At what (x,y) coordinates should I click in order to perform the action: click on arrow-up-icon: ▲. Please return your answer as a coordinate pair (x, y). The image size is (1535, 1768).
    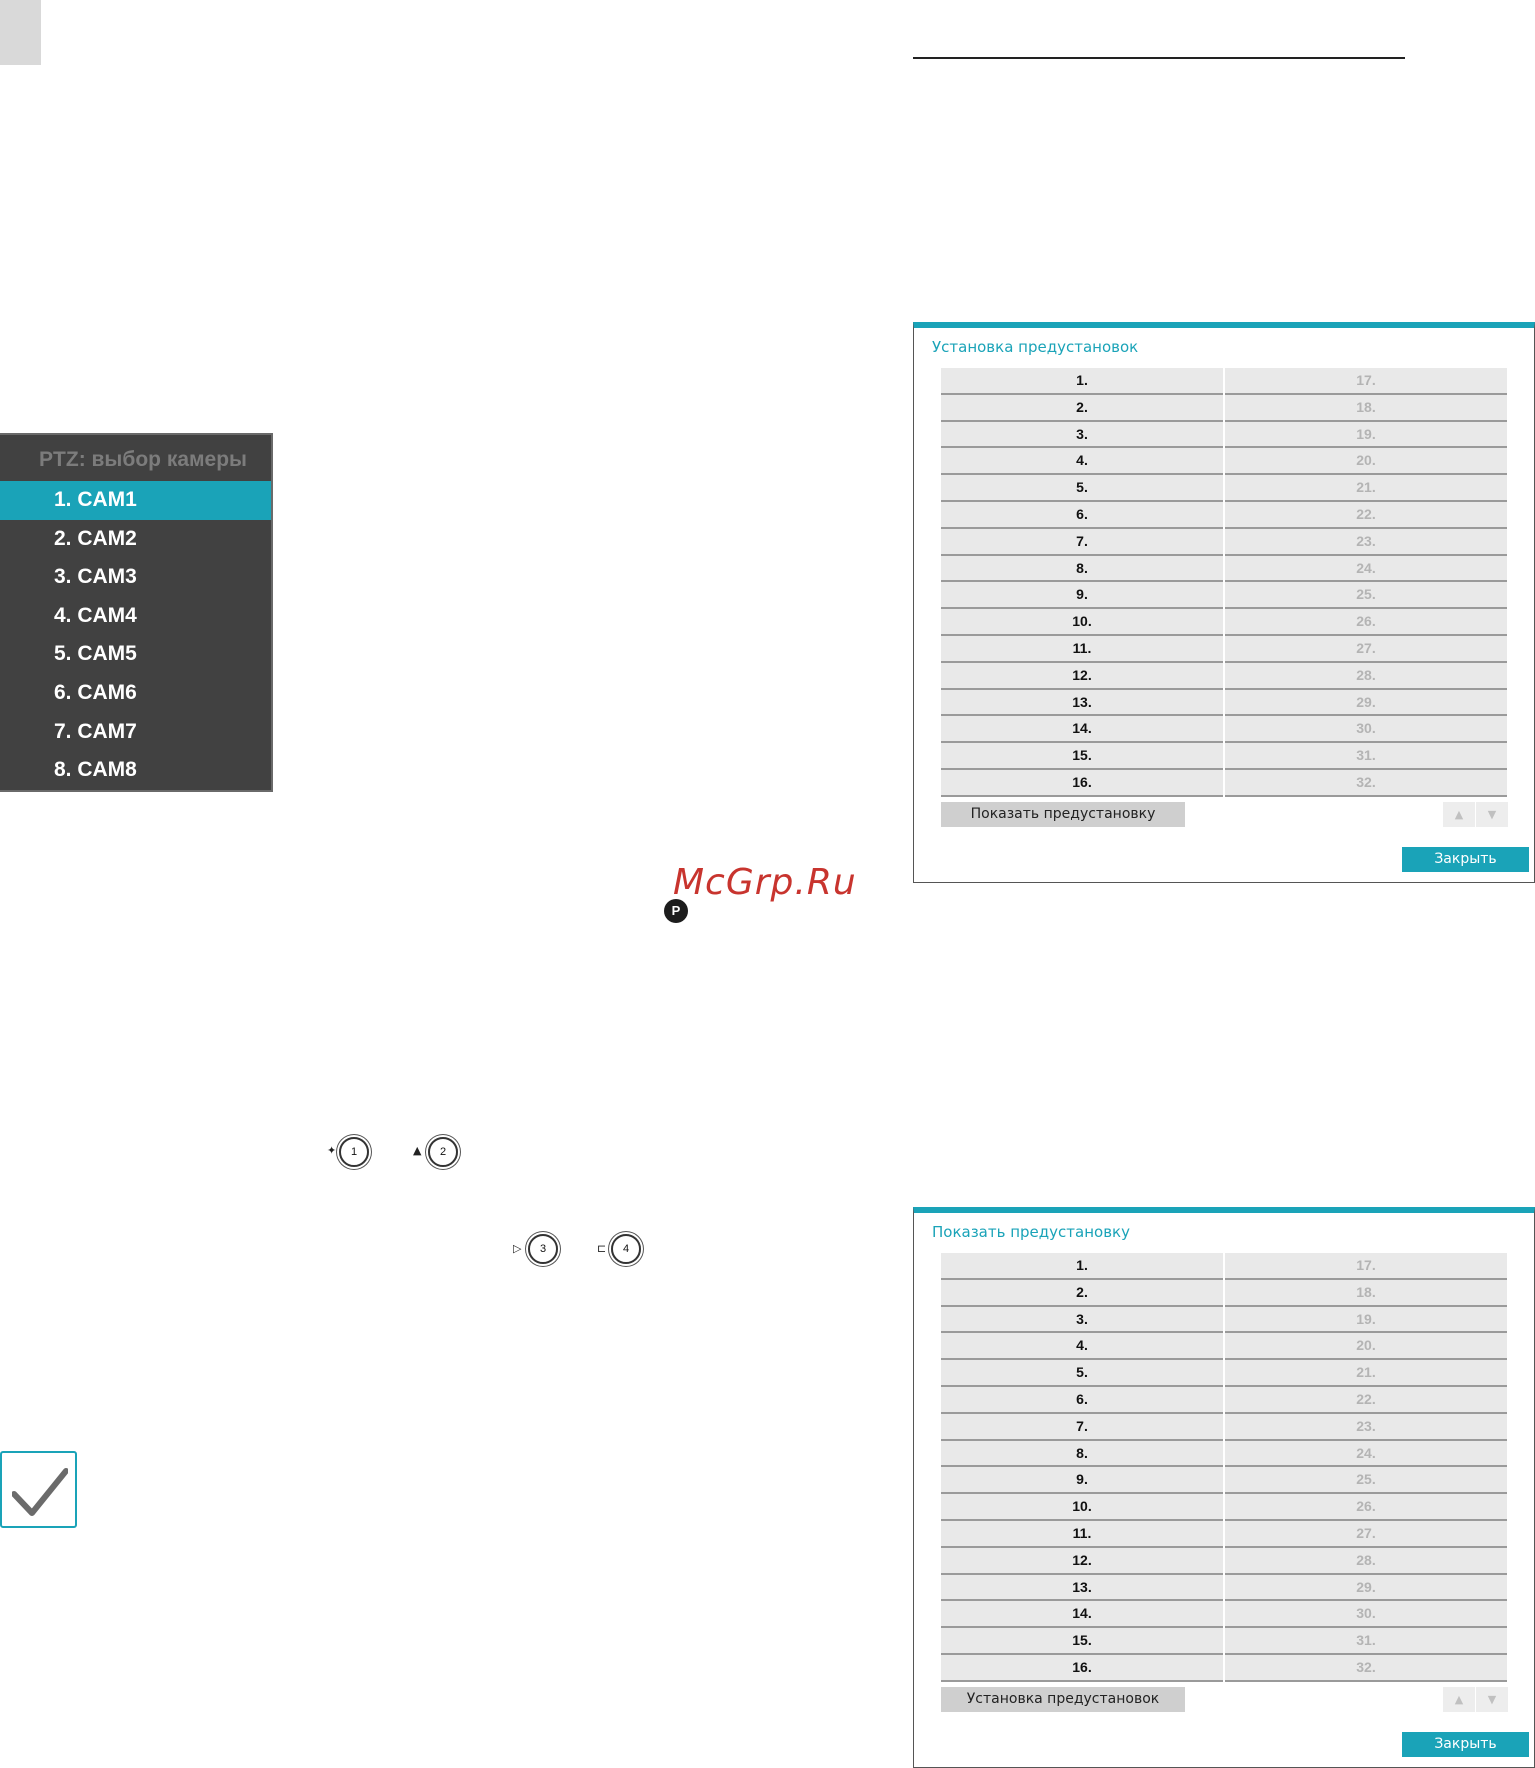
    Looking at the image, I should click on (1459, 1699).